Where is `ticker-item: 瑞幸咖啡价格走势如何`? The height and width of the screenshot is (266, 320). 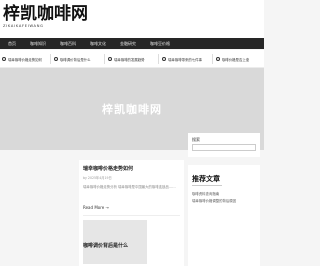 ticker-item: 瑞幸咖啡价格走势如何 is located at coordinates (22, 59).